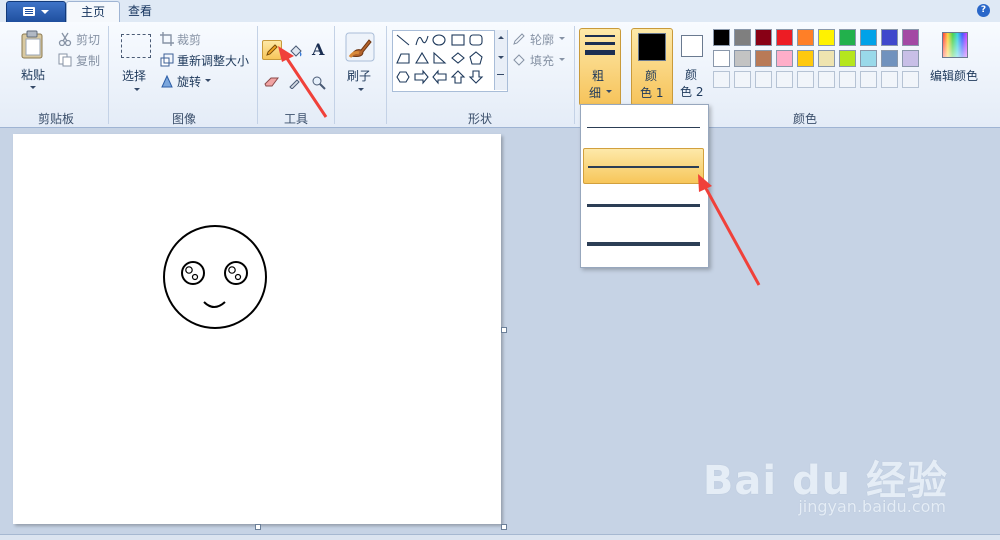 This screenshot has width=1000, height=540. What do you see at coordinates (644, 186) in the screenshot?
I see `size-dropdown-menu` at bounding box center [644, 186].